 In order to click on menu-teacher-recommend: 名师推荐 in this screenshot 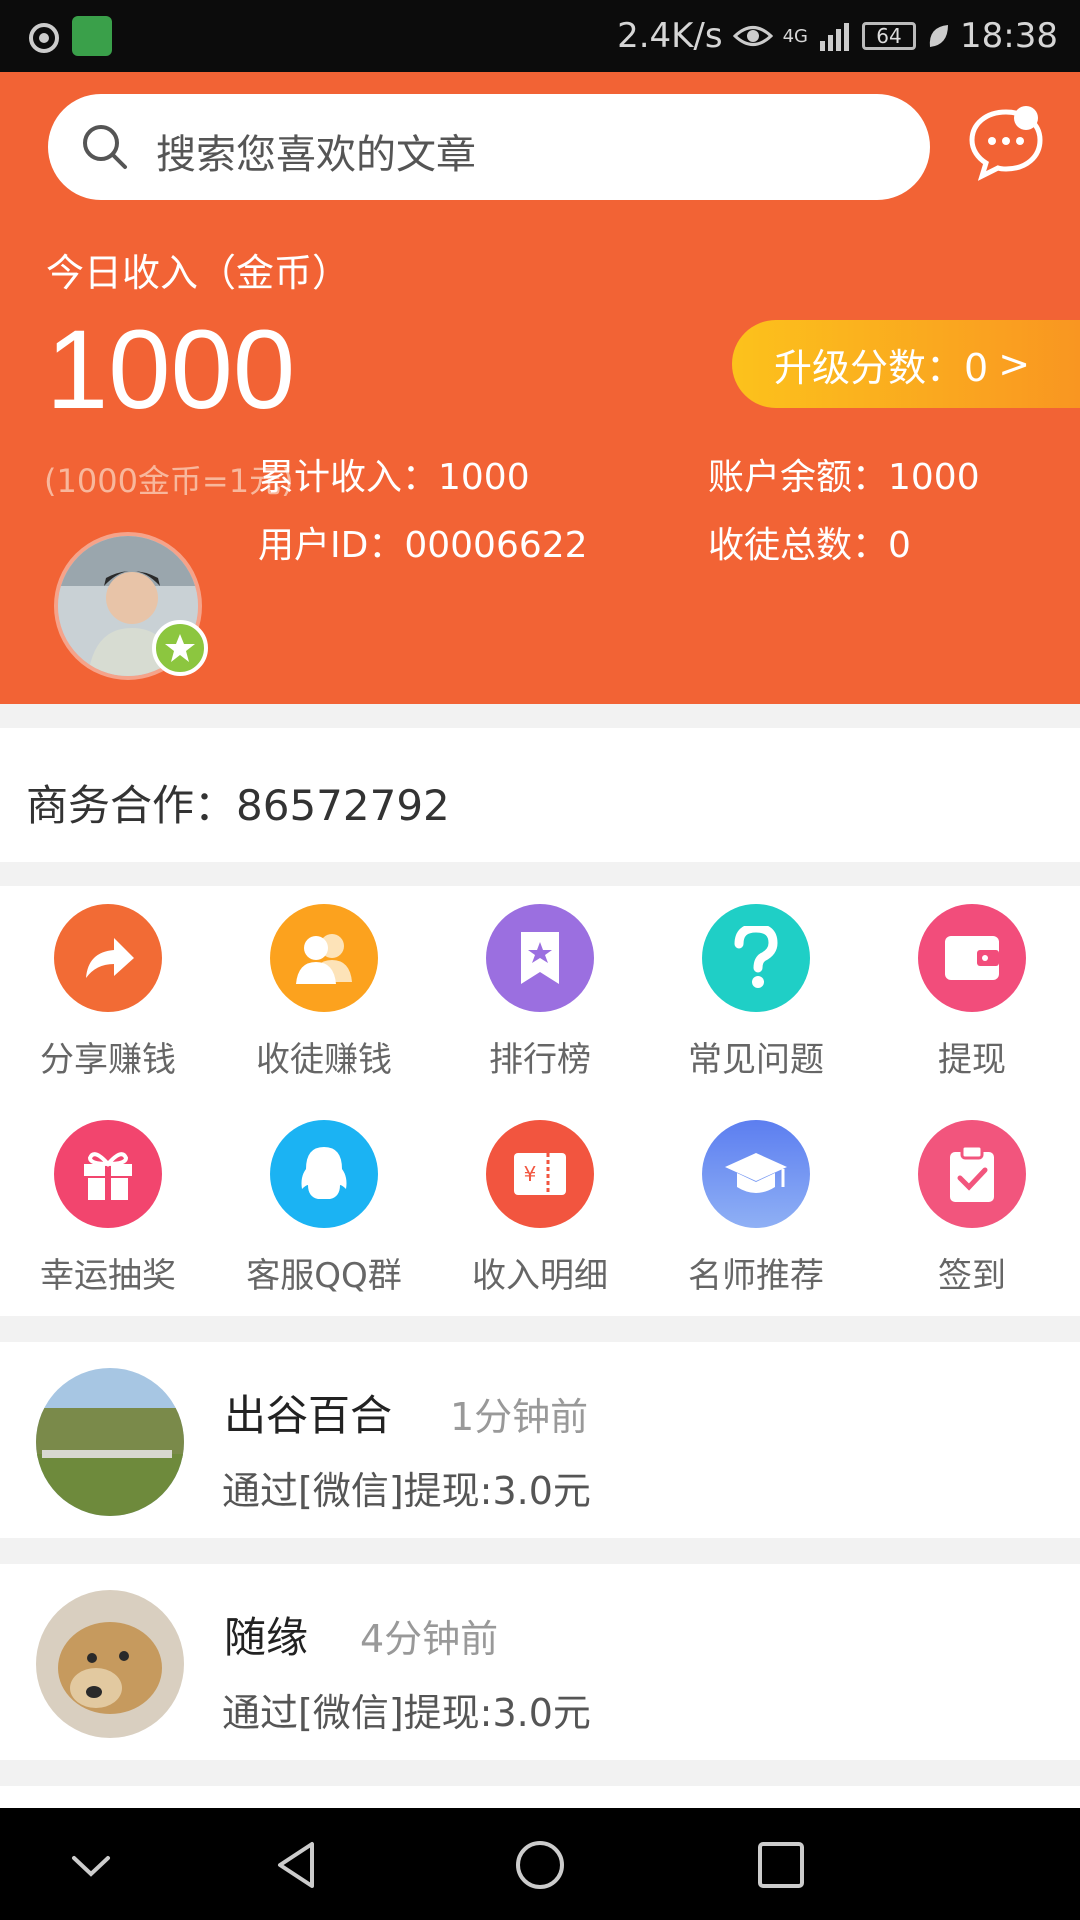, I will do `click(756, 1207)`.